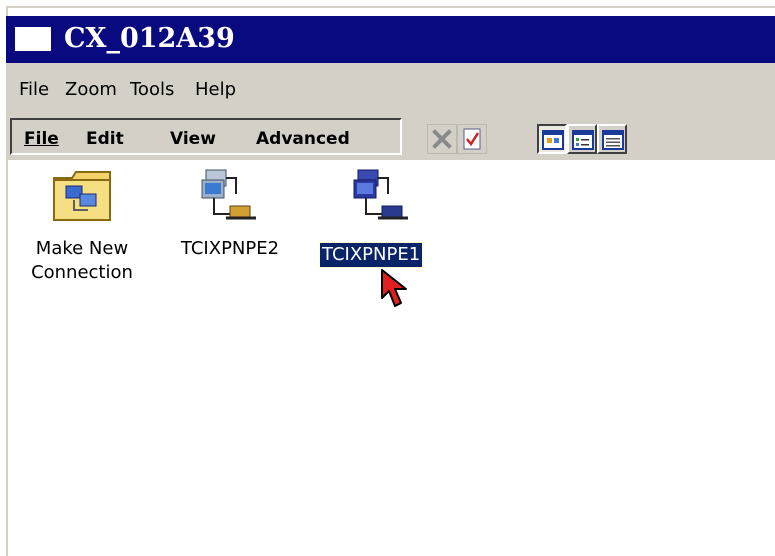 This screenshot has width=775, height=556. Describe the element at coordinates (390, 89) in the screenshot. I see `menu-bar: File Zoom Tools Help` at that location.